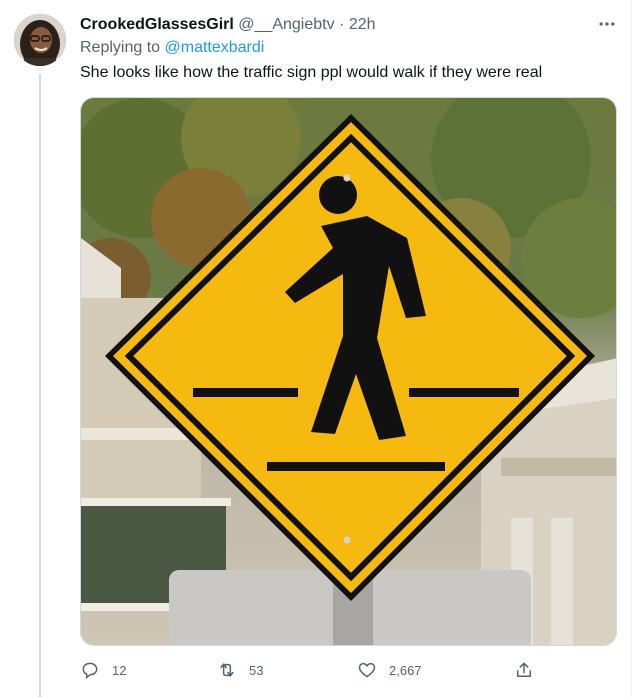  Describe the element at coordinates (362, 24) in the screenshot. I see `tweet-time: 22h` at that location.